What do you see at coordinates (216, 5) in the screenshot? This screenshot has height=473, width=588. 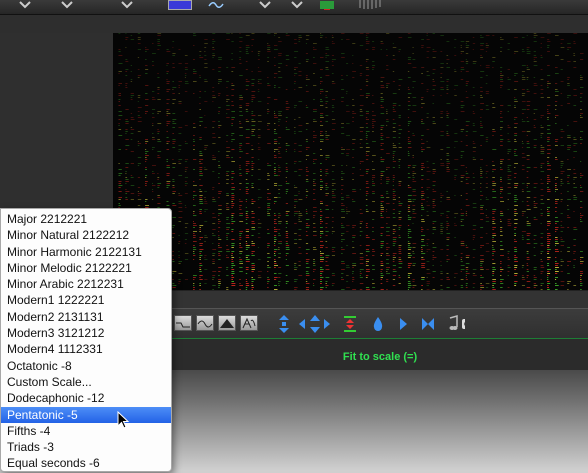 I see `wave-icon` at bounding box center [216, 5].